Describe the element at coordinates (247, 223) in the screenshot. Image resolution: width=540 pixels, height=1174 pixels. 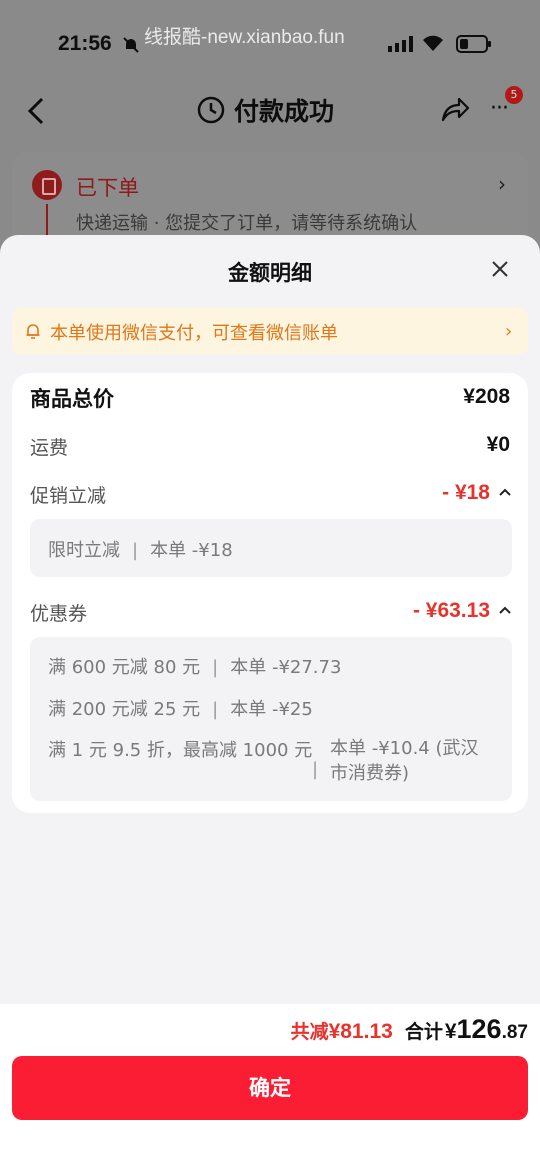
I see `order-description: 快递运输 · 您提交了订单，请等待系统确认` at that location.